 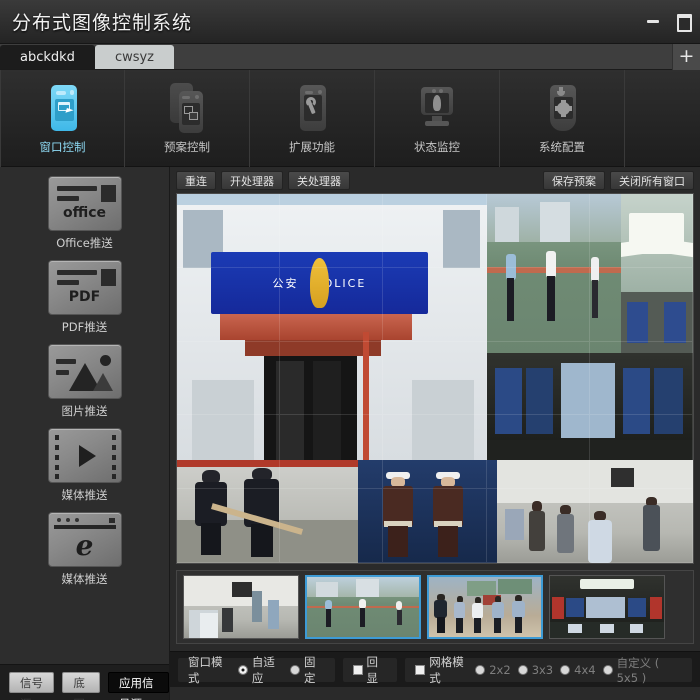 I want to click on grid-mode-label: 网格模式, so click(x=446, y=669).